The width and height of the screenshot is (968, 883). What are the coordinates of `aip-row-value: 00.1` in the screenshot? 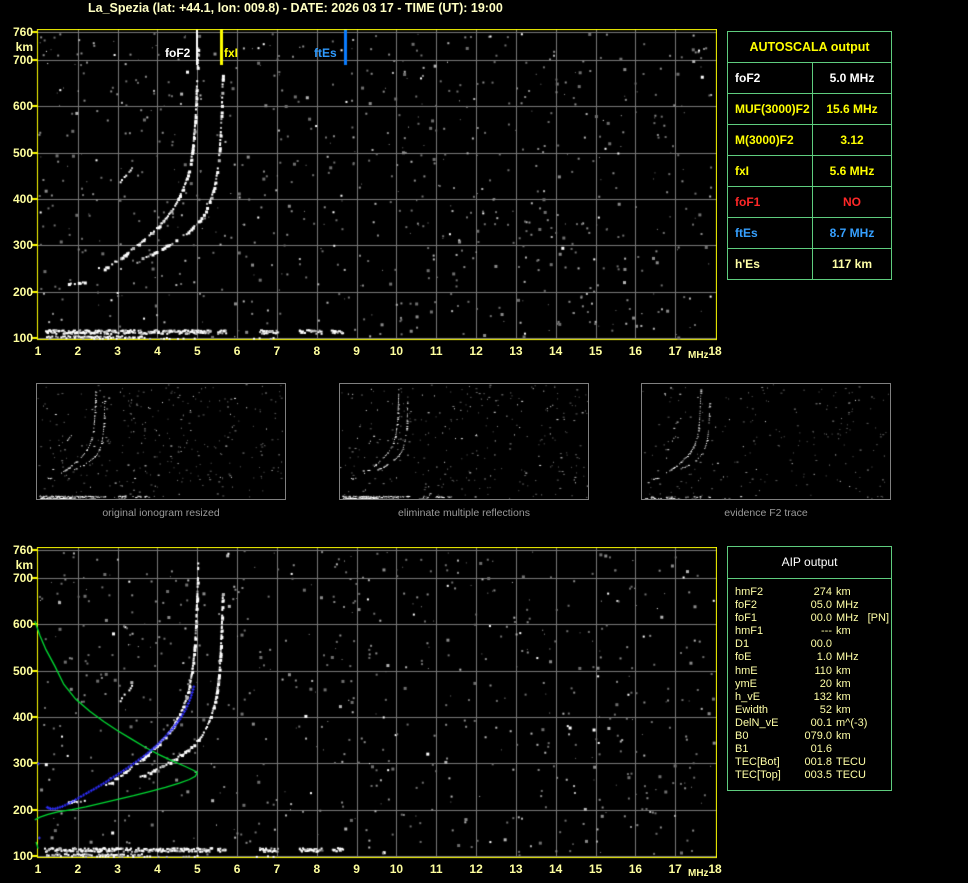 It's located at (821, 722).